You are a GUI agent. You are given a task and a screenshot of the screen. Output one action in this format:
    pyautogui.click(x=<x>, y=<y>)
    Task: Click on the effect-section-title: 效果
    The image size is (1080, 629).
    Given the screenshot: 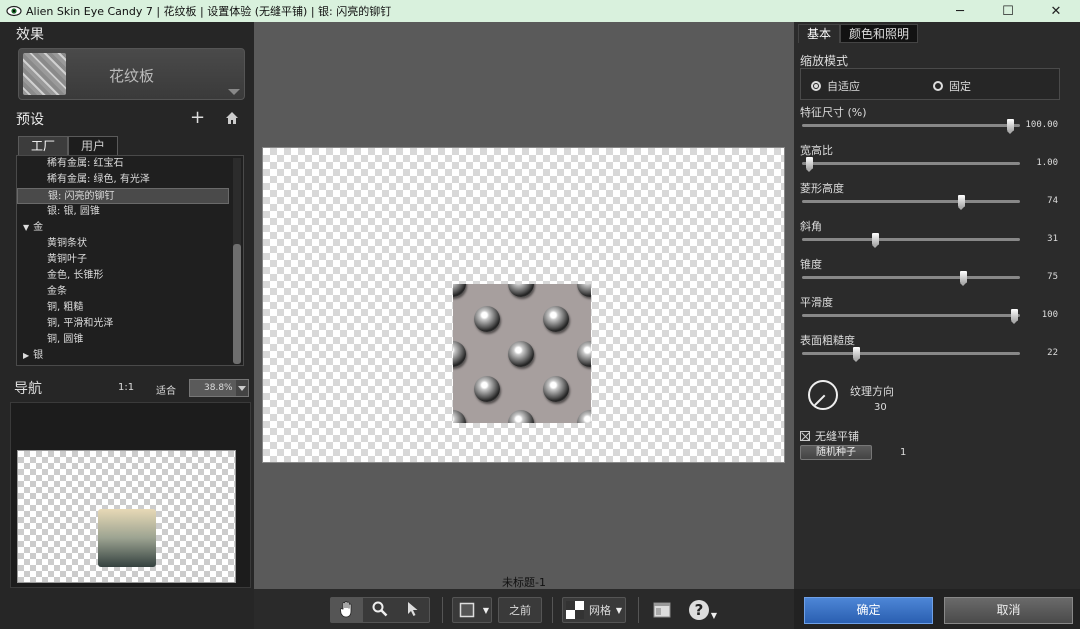 What is the action you would take?
    pyautogui.click(x=30, y=35)
    